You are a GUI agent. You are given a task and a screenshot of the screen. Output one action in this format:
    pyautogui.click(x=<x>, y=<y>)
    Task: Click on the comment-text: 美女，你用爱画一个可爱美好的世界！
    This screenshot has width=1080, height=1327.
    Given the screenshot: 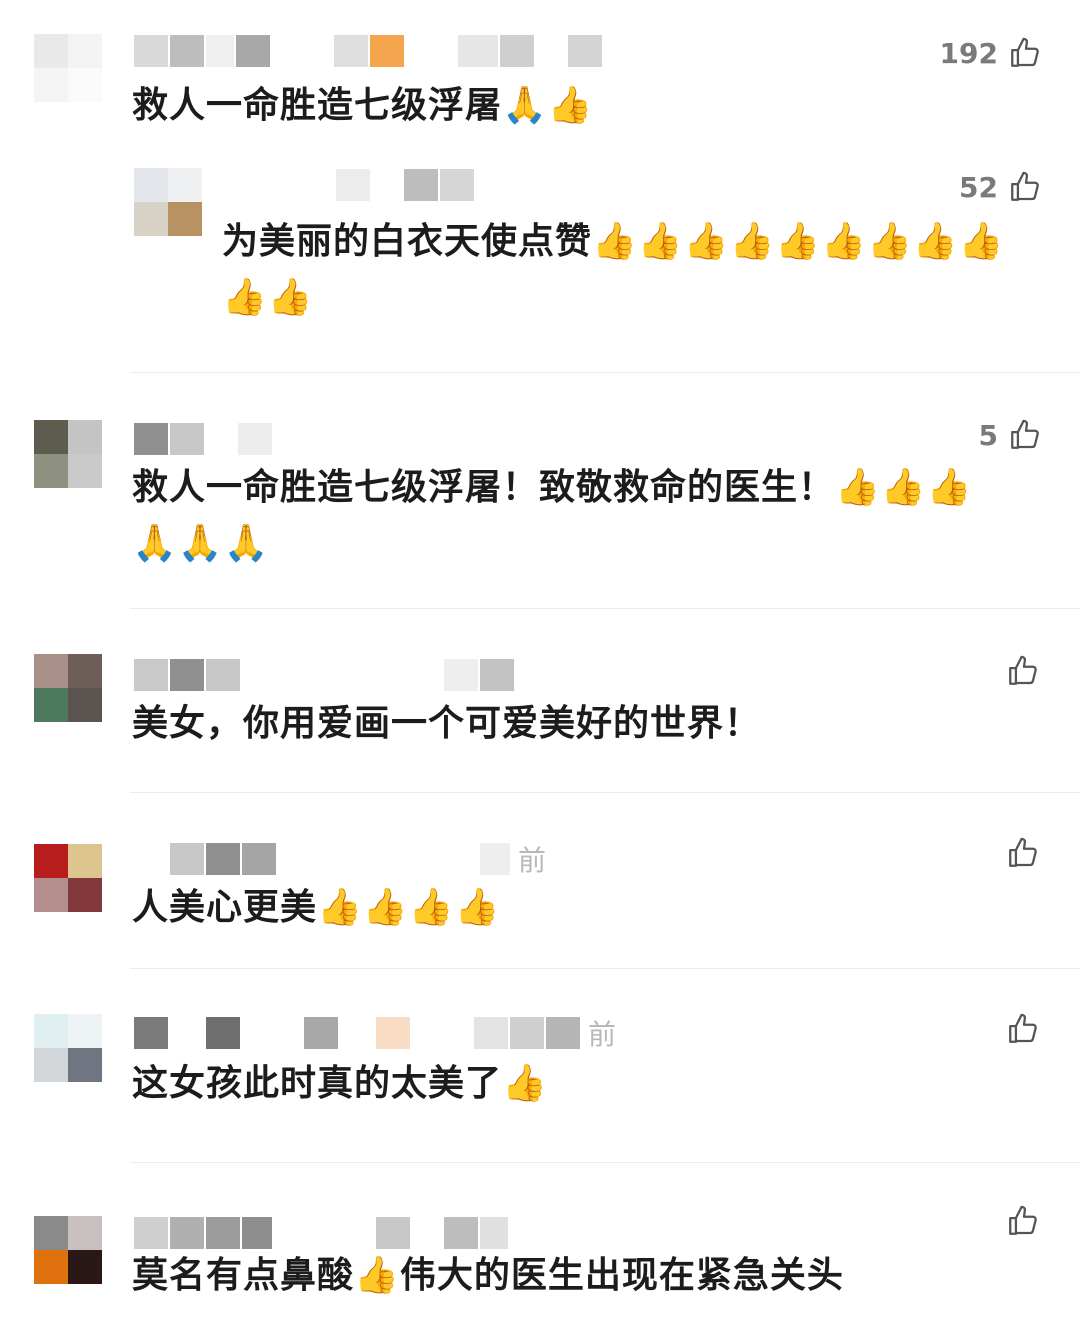 What is the action you would take?
    pyautogui.click(x=447, y=723)
    